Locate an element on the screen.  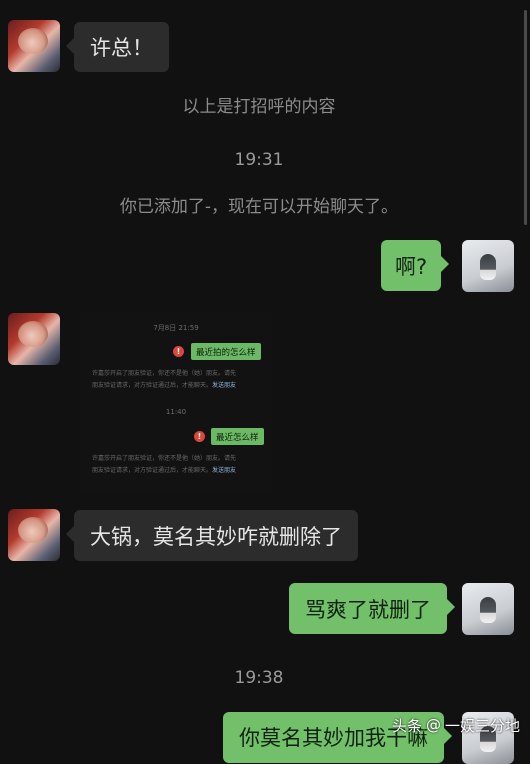
message-text: 许总！ is located at coordinates (121, 48).